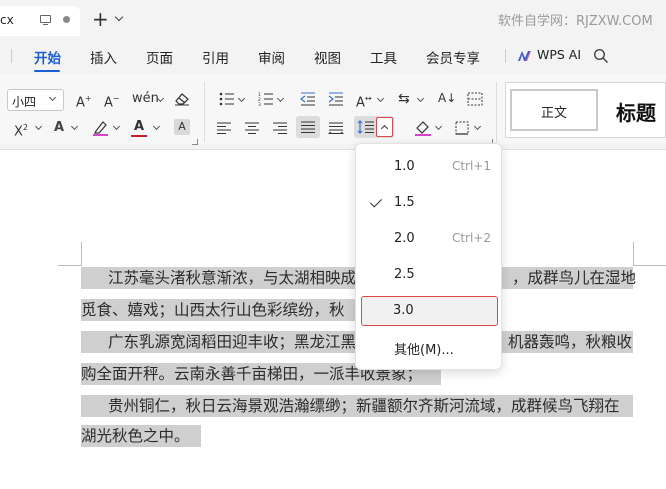 Image resolution: width=666 pixels, height=489 pixels. What do you see at coordinates (423, 128) in the screenshot?
I see `shading-icon` at bounding box center [423, 128].